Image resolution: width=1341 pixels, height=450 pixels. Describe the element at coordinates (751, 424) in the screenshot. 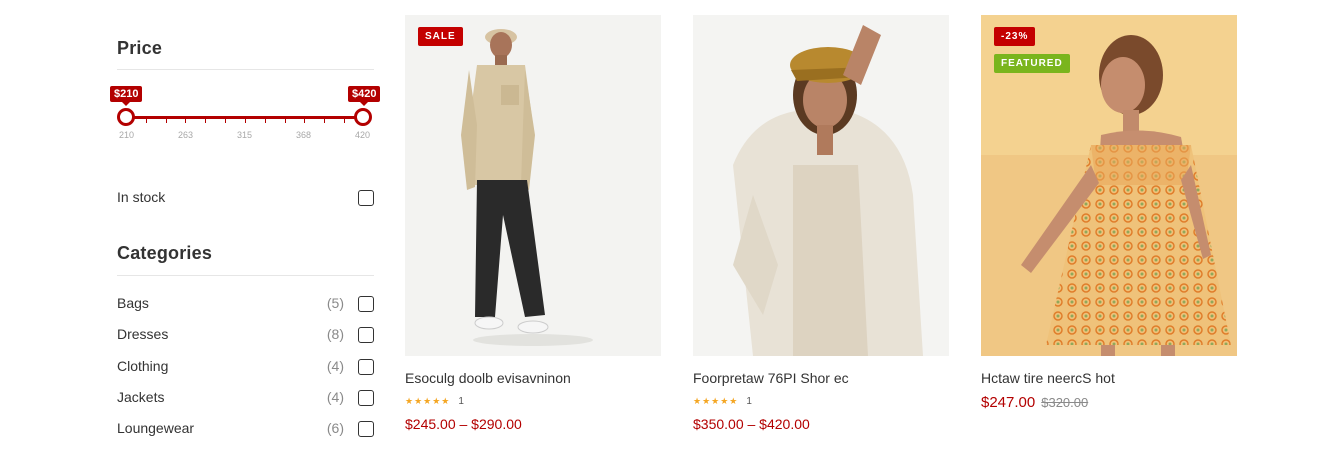

I see `product-price: $350.00 – $420.00` at that location.